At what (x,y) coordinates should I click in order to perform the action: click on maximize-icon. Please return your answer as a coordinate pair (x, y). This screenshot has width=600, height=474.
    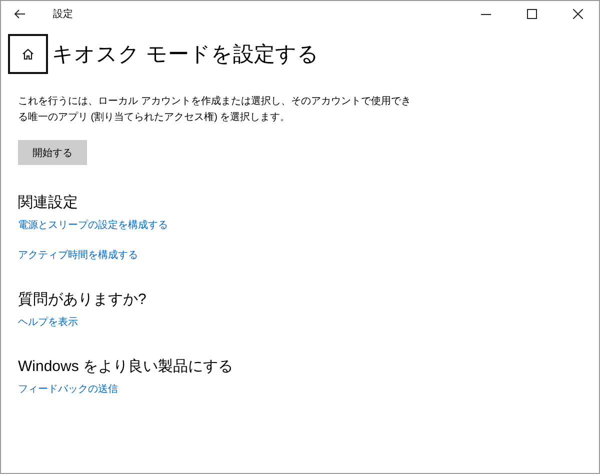
    Looking at the image, I should click on (532, 14).